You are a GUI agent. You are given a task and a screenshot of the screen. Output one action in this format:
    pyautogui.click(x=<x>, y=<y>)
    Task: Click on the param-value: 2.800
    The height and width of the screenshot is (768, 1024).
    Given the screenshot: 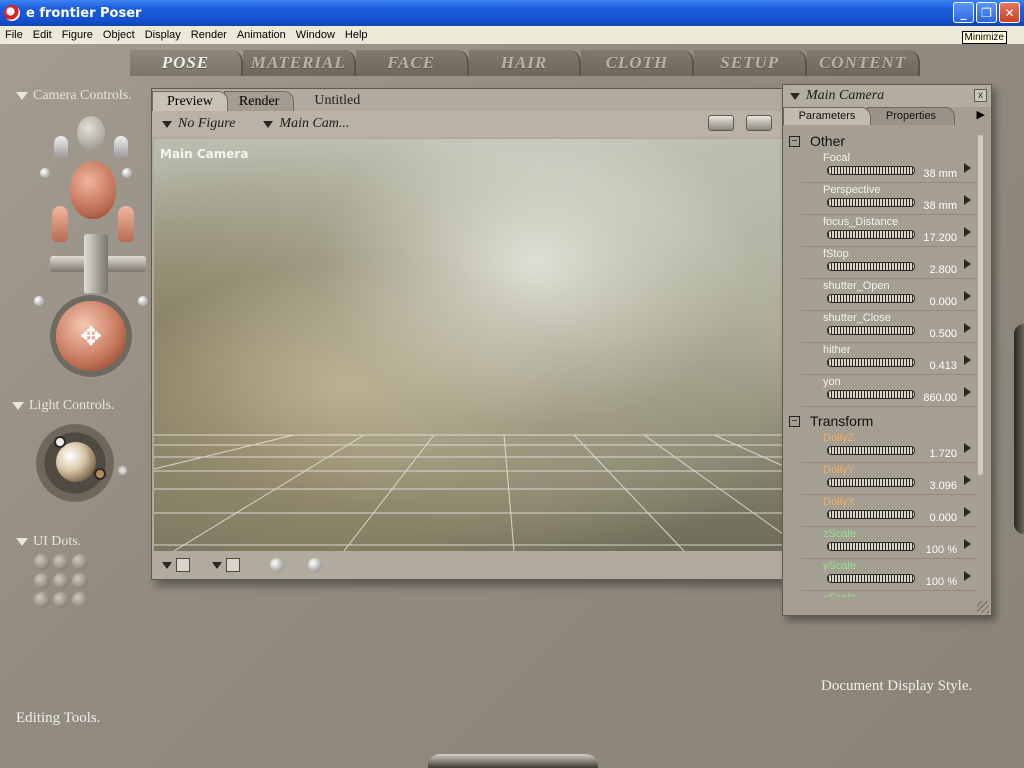 What is the action you would take?
    pyautogui.click(x=943, y=270)
    